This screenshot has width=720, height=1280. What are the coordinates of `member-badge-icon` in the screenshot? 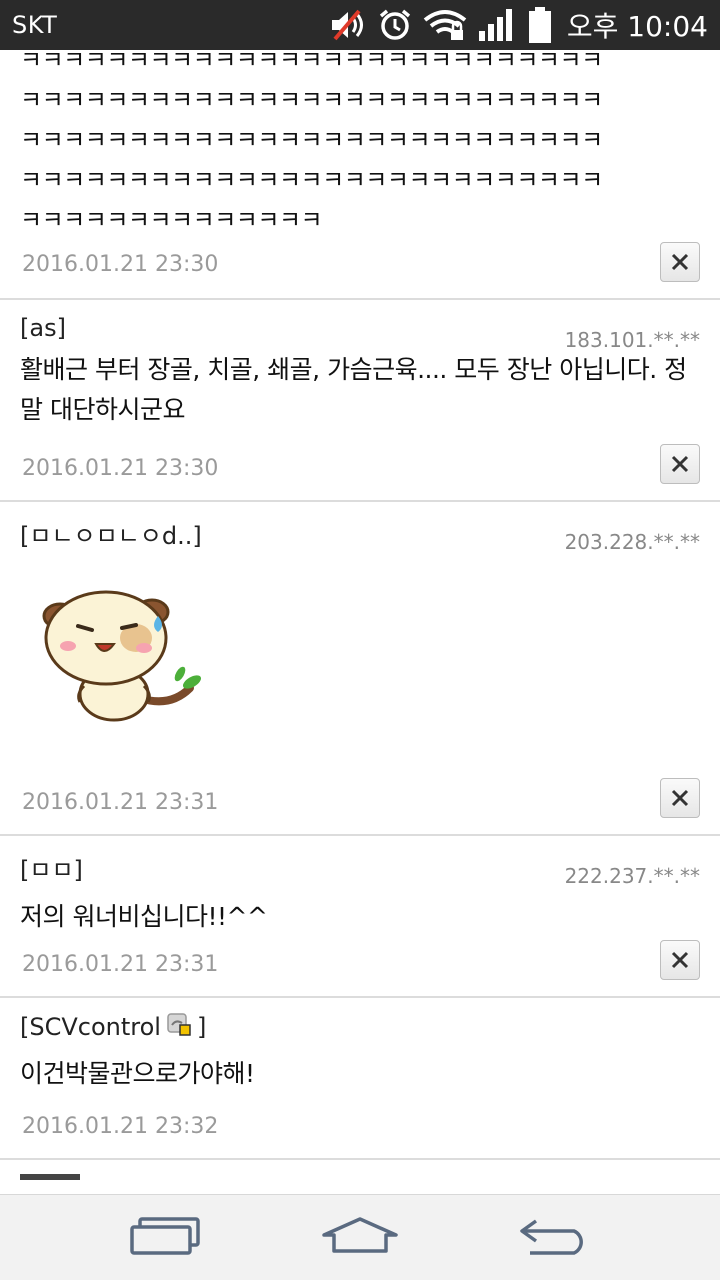 It's located at (179, 1027).